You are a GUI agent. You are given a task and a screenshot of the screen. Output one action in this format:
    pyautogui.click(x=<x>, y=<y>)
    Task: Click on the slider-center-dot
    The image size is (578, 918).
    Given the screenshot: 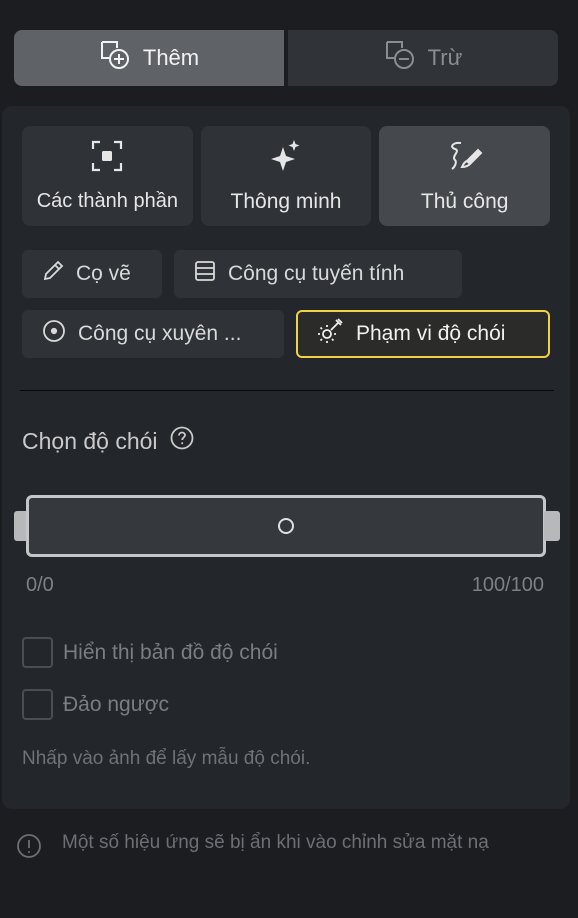 What is the action you would take?
    pyautogui.click(x=286, y=526)
    